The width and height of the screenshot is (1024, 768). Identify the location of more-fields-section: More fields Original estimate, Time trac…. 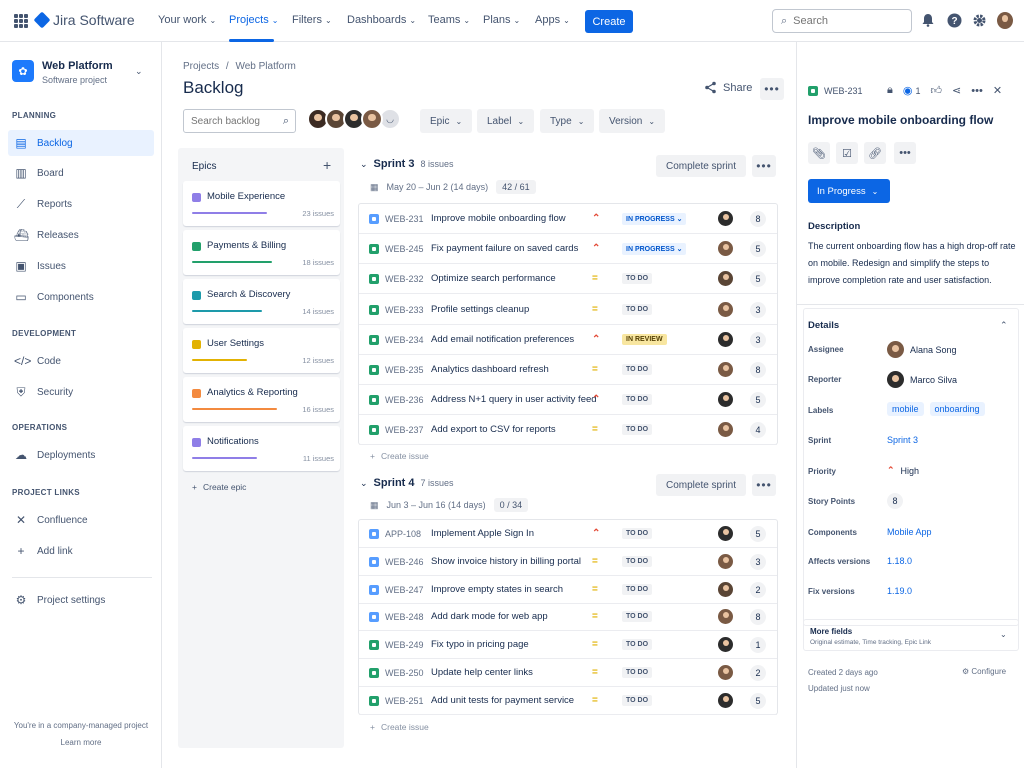
(911, 635).